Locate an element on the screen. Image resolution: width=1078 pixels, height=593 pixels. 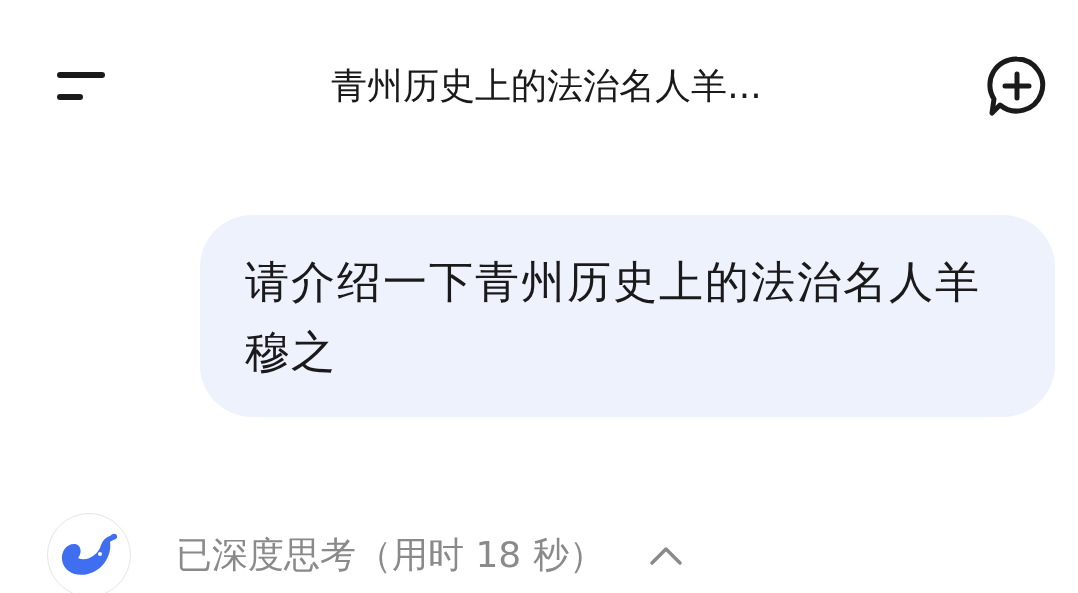
caret-icon is located at coordinates (665, 555).